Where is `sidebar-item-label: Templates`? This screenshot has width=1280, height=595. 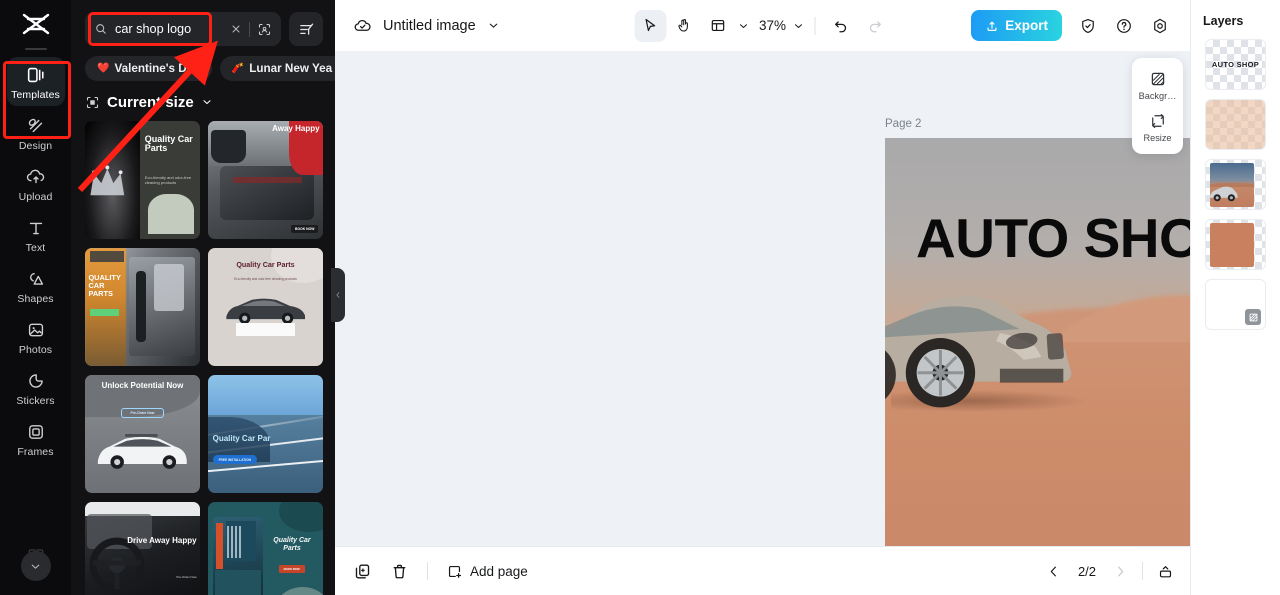
sidebar-item-label: Templates is located at coordinates (35, 95).